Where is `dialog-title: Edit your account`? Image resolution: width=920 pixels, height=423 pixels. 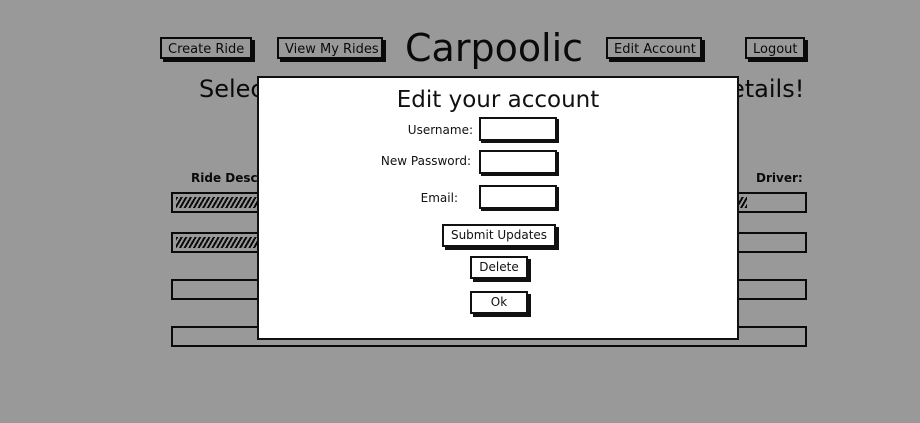 dialog-title: Edit your account is located at coordinates (498, 100).